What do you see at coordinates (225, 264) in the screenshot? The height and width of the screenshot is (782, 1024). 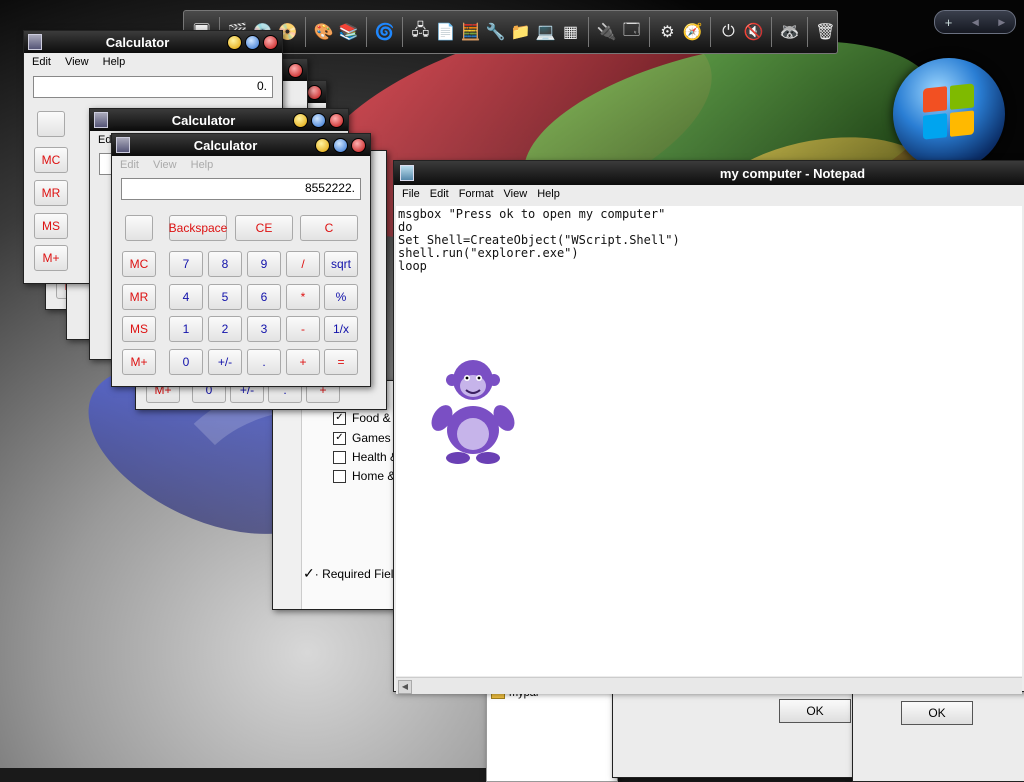 I see `calc-8-button: 8` at bounding box center [225, 264].